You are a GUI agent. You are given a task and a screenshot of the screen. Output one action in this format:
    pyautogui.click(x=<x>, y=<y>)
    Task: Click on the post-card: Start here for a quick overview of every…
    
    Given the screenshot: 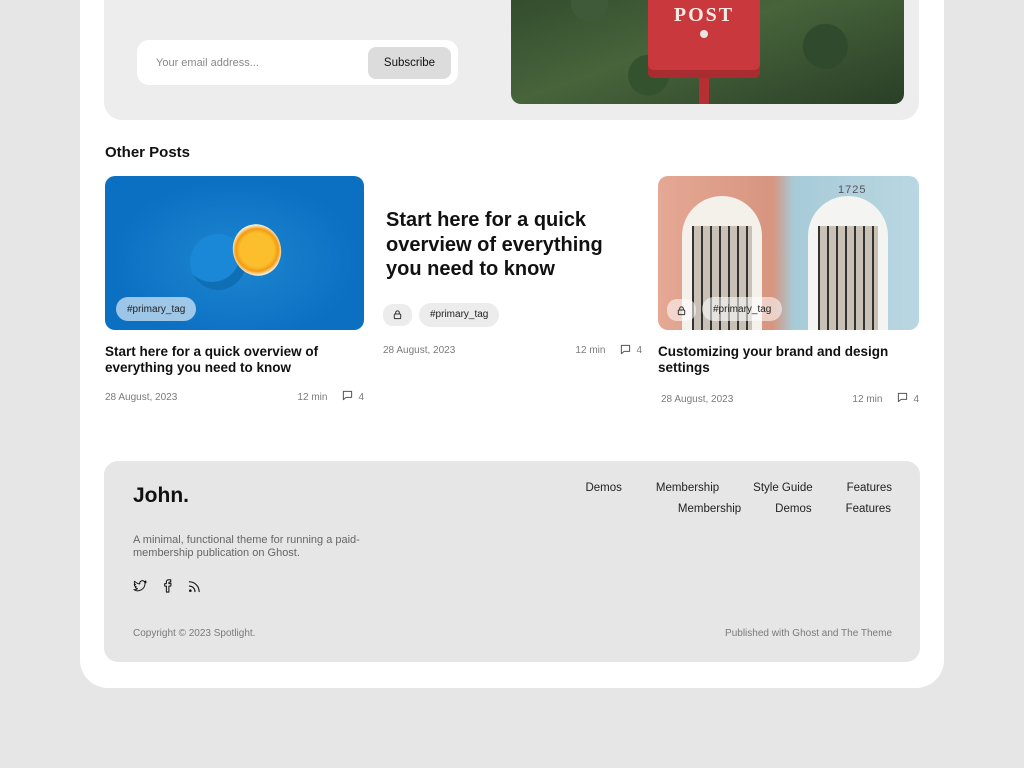 What is the action you would take?
    pyautogui.click(x=512, y=283)
    